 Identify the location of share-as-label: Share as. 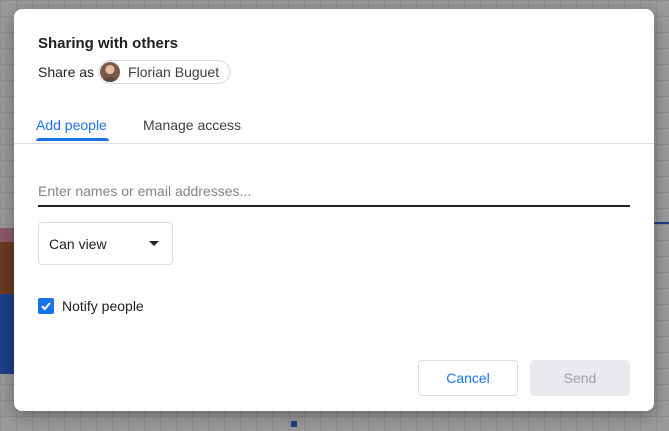
(66, 72).